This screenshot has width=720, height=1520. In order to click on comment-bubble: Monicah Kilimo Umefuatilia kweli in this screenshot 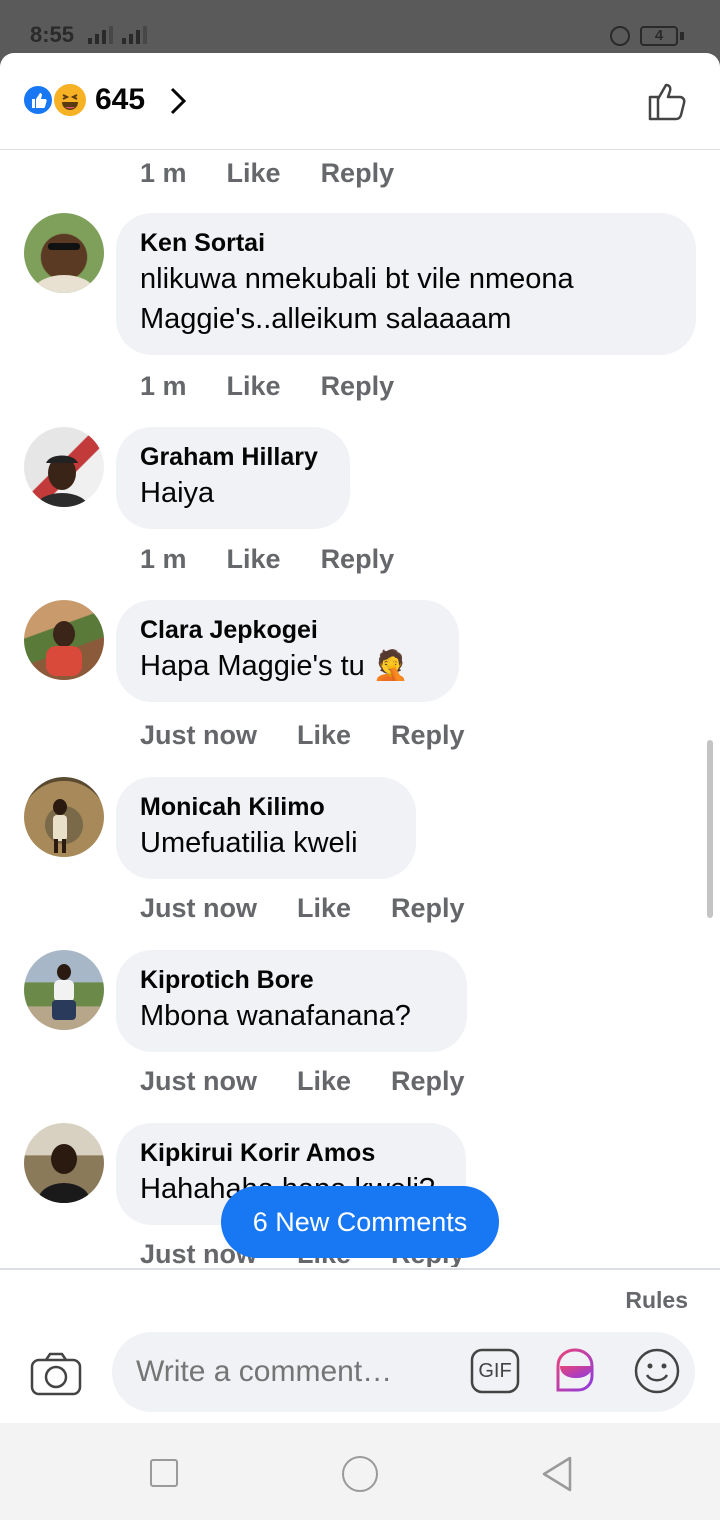, I will do `click(266, 828)`.